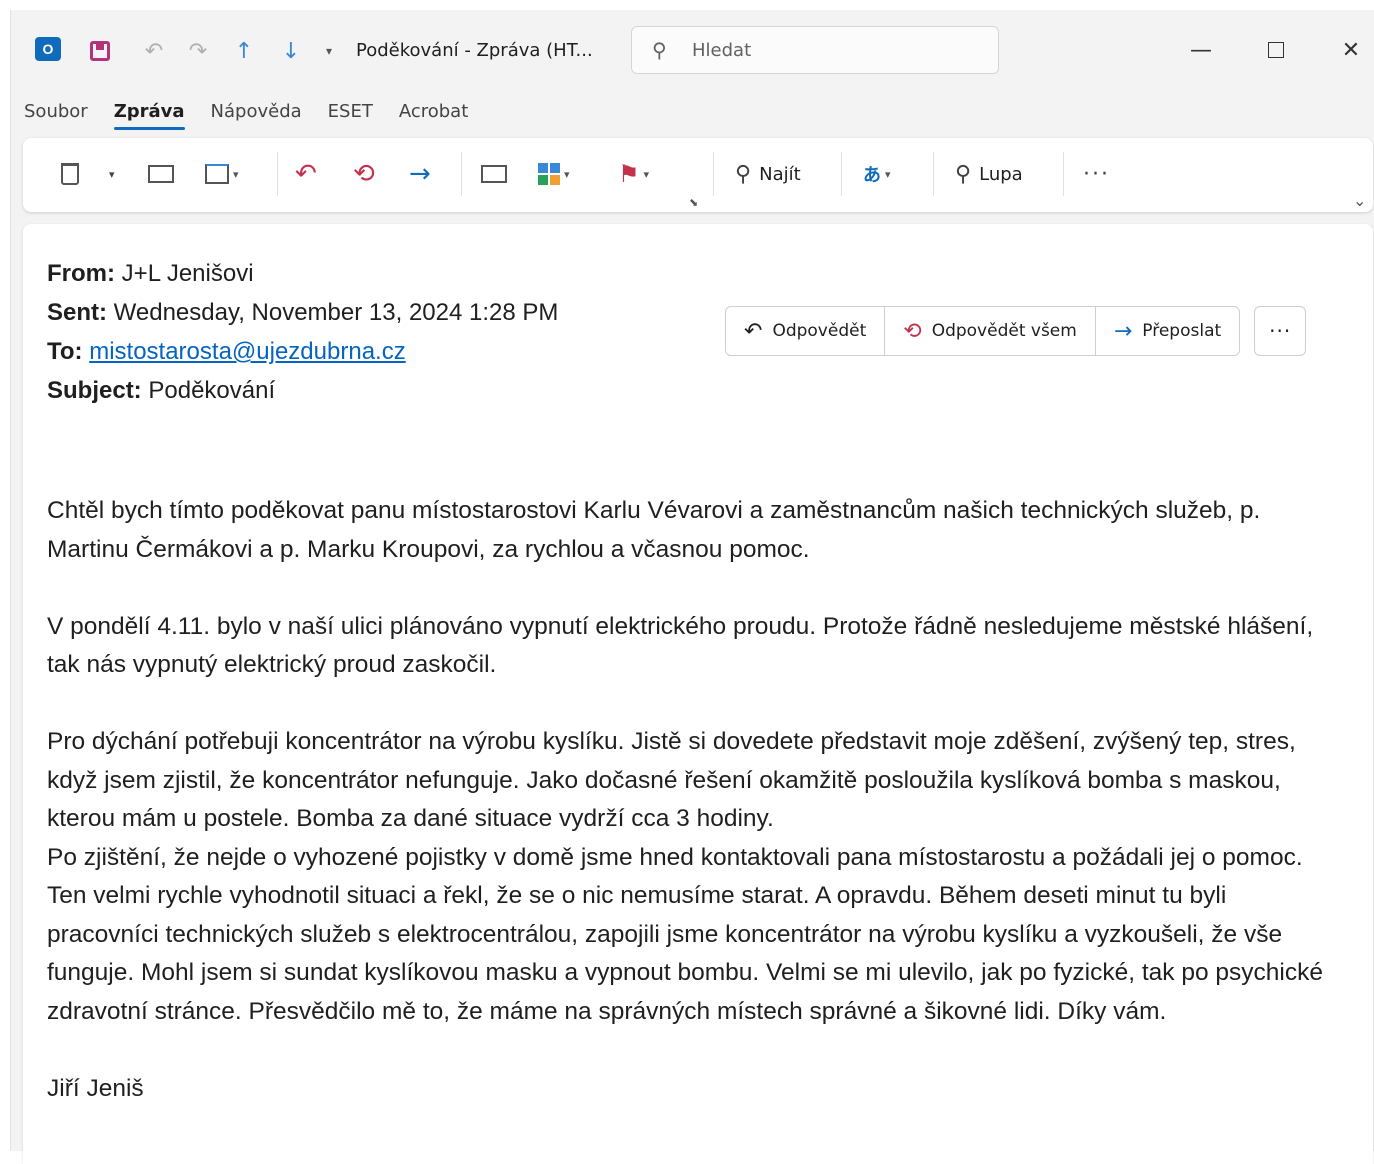 The width and height of the screenshot is (1374, 1164). I want to click on find-label: Najít, so click(780, 174).